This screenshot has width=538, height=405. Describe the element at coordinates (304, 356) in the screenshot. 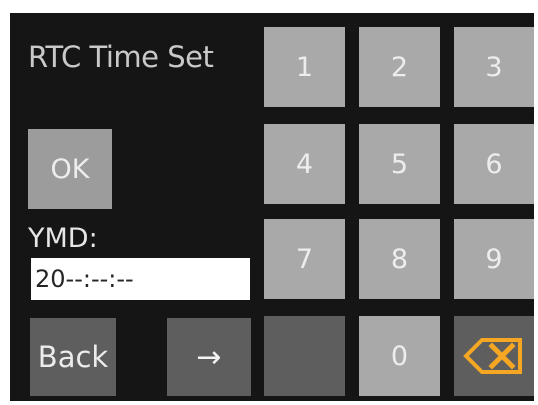

I see `empty-key` at that location.